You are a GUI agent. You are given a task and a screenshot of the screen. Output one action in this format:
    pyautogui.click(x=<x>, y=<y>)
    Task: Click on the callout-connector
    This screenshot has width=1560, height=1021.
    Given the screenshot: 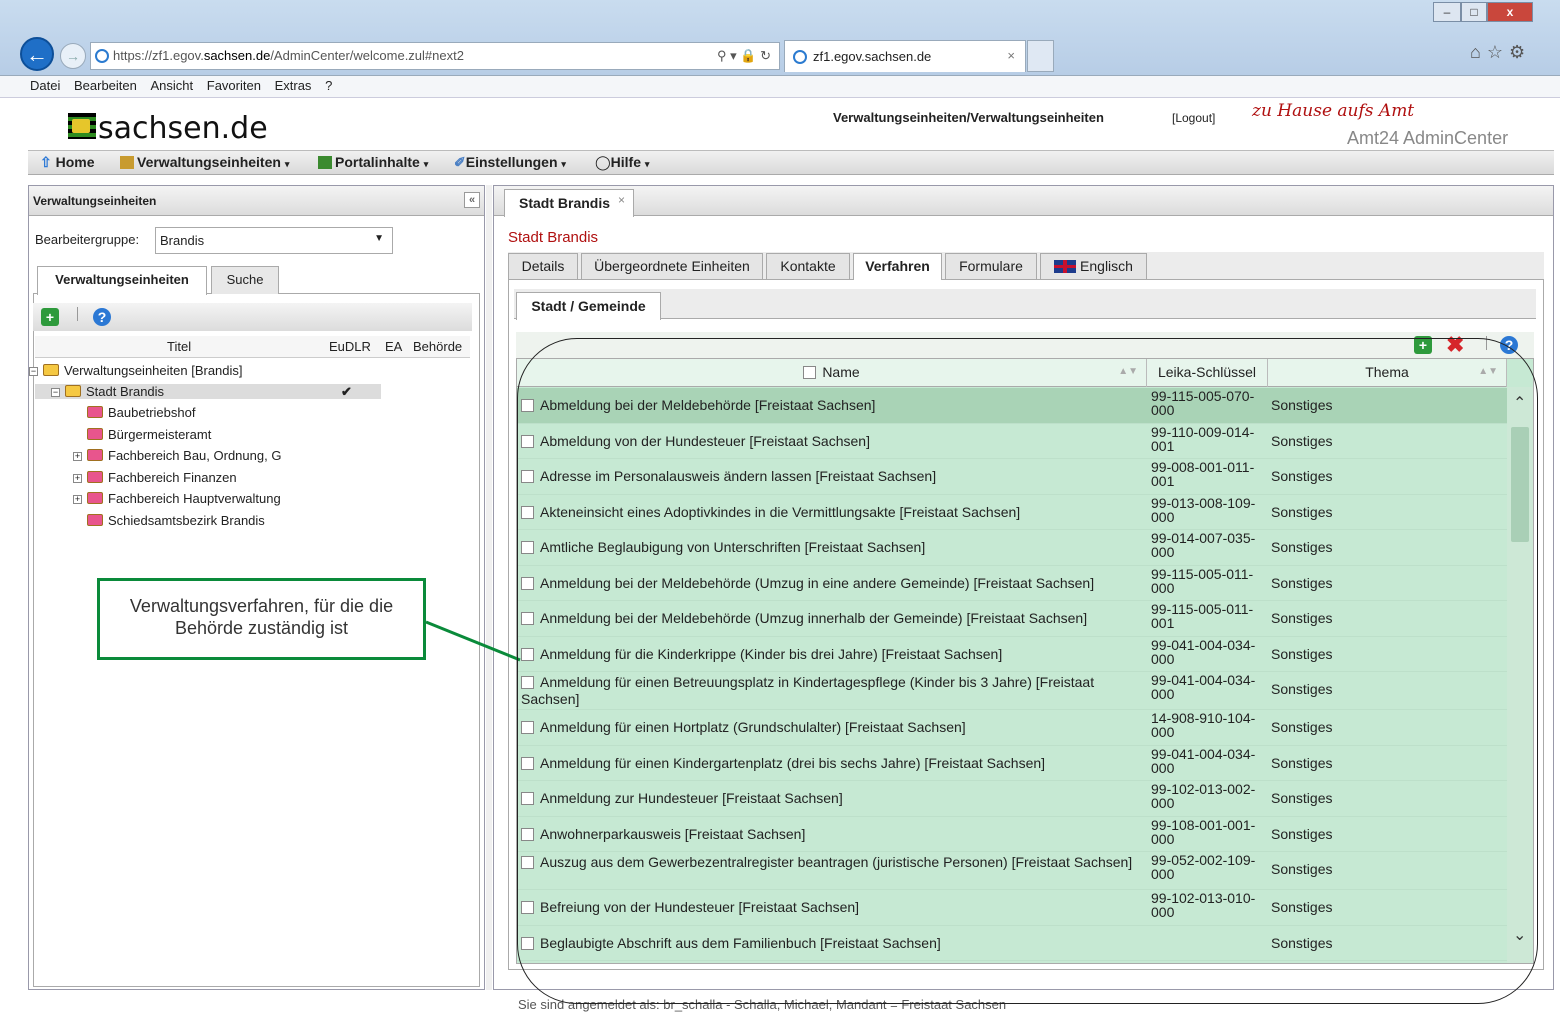 What is the action you would take?
    pyautogui.click(x=473, y=641)
    